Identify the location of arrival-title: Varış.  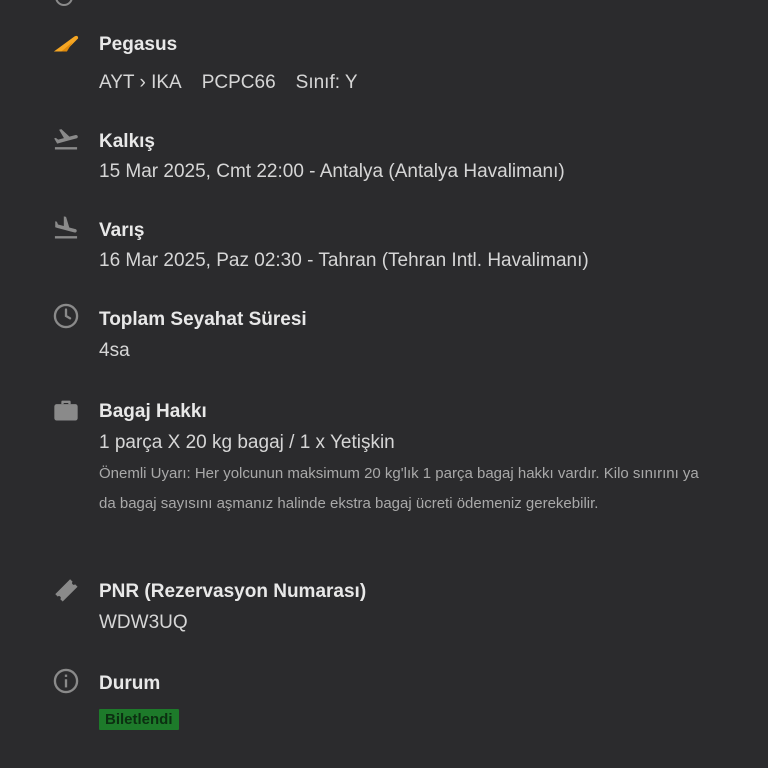
(122, 230).